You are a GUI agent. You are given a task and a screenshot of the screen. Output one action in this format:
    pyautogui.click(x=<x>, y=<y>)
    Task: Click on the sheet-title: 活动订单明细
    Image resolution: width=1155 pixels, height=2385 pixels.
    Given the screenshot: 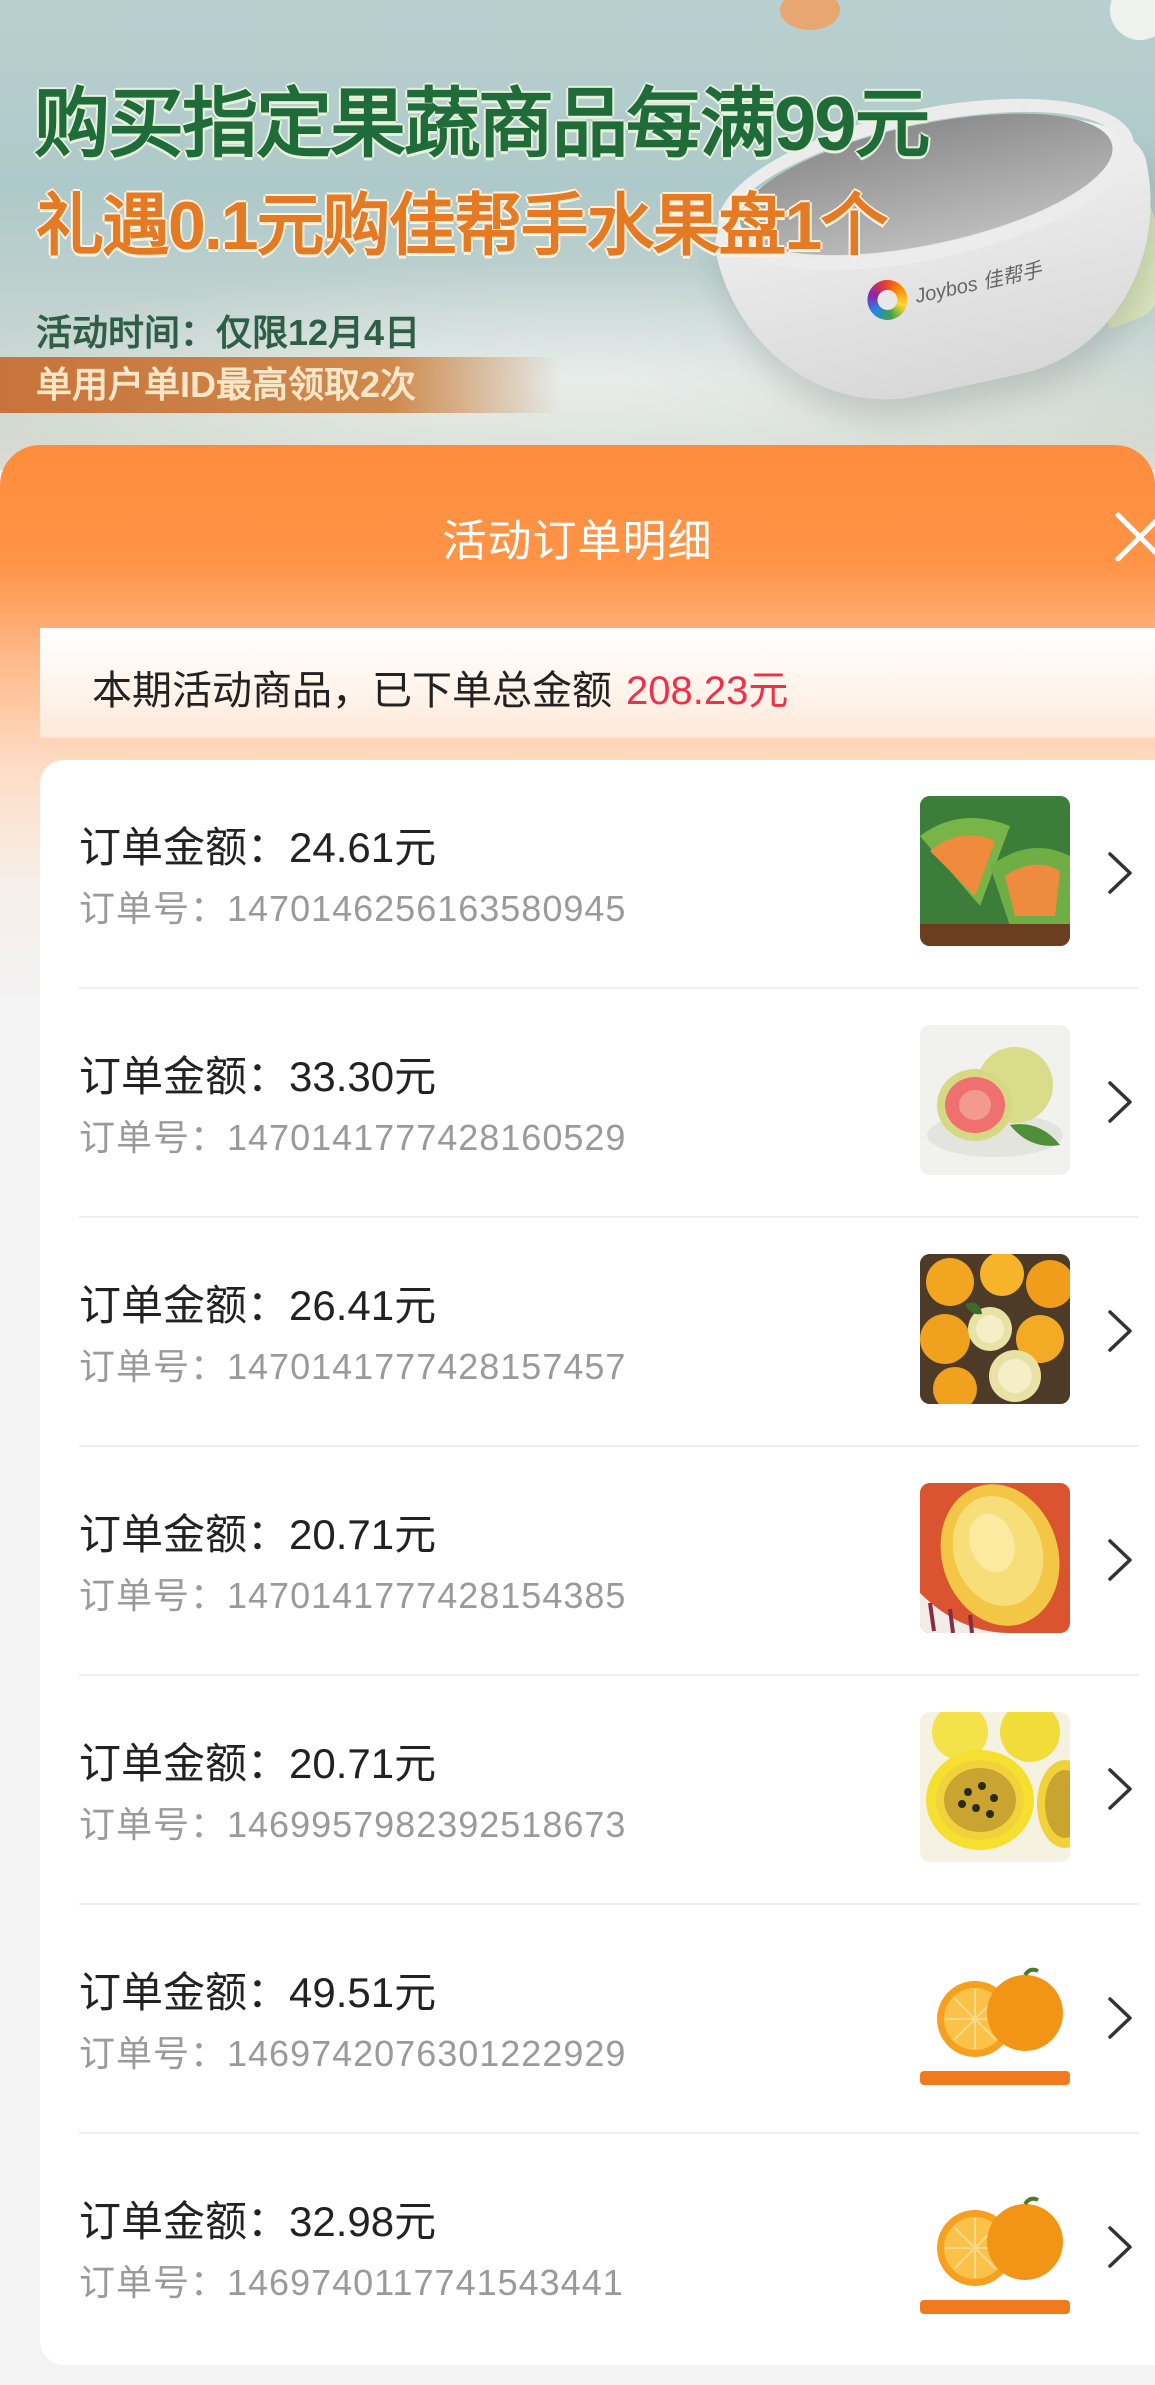 What is the action you would take?
    pyautogui.click(x=577, y=541)
    